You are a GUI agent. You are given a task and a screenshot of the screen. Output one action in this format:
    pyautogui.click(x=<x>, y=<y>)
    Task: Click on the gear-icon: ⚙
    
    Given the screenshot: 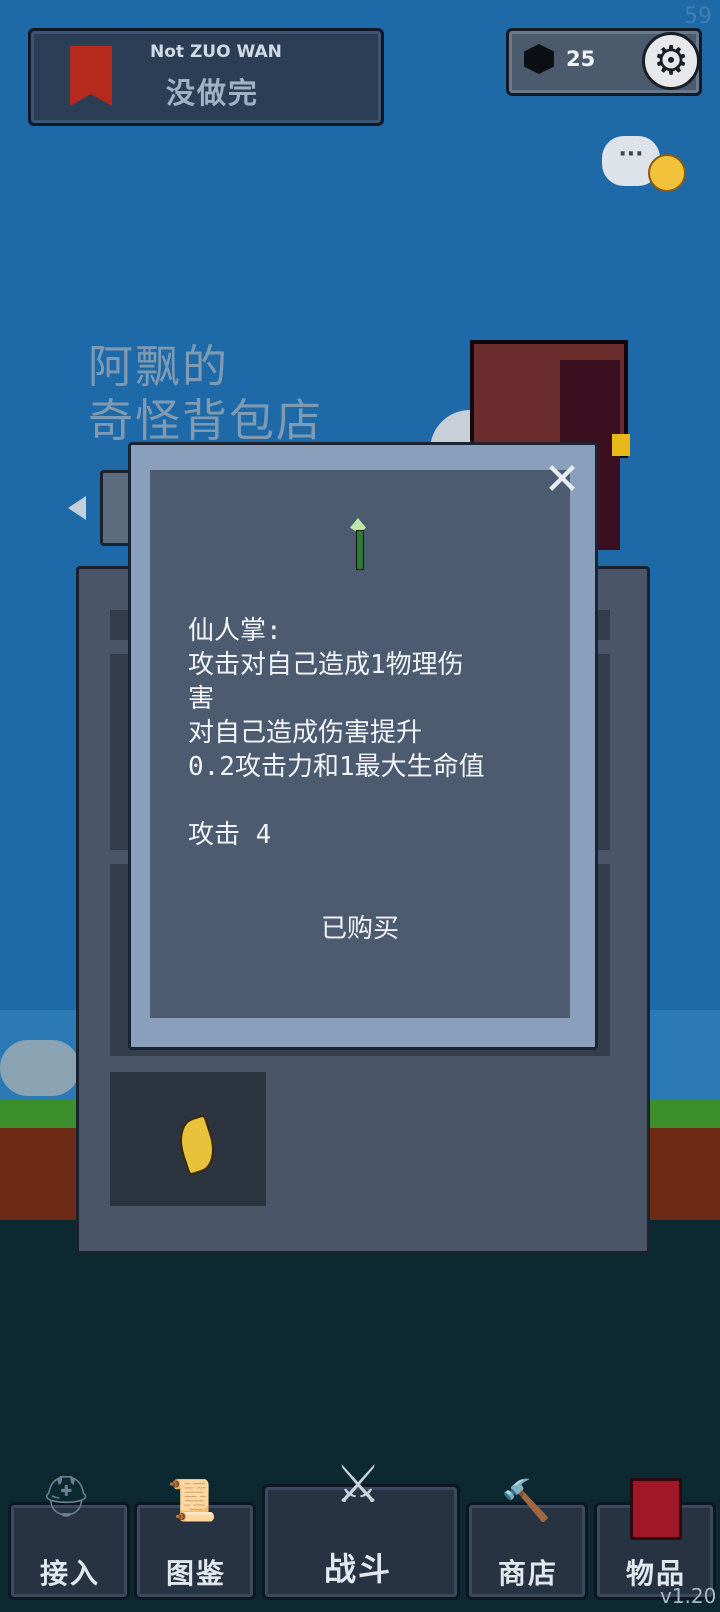 What is the action you would take?
    pyautogui.click(x=671, y=61)
    